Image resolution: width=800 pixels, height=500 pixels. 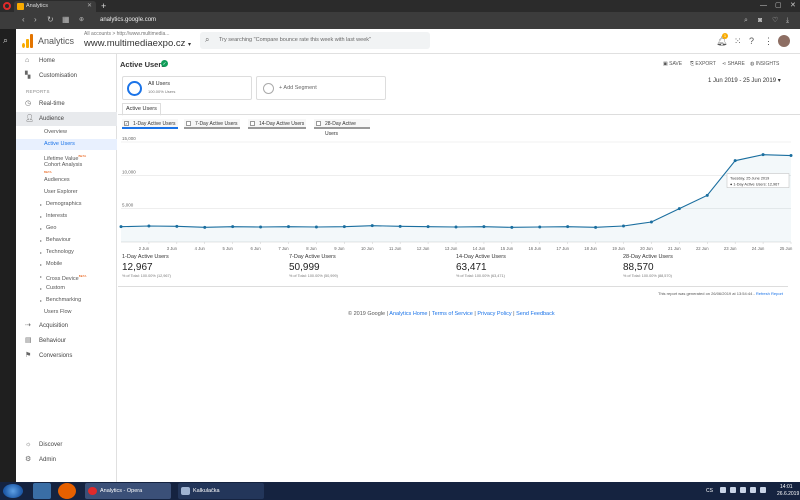 I want to click on nav-item-acquisition: ⇢ Acquisition, so click(x=66, y=326).